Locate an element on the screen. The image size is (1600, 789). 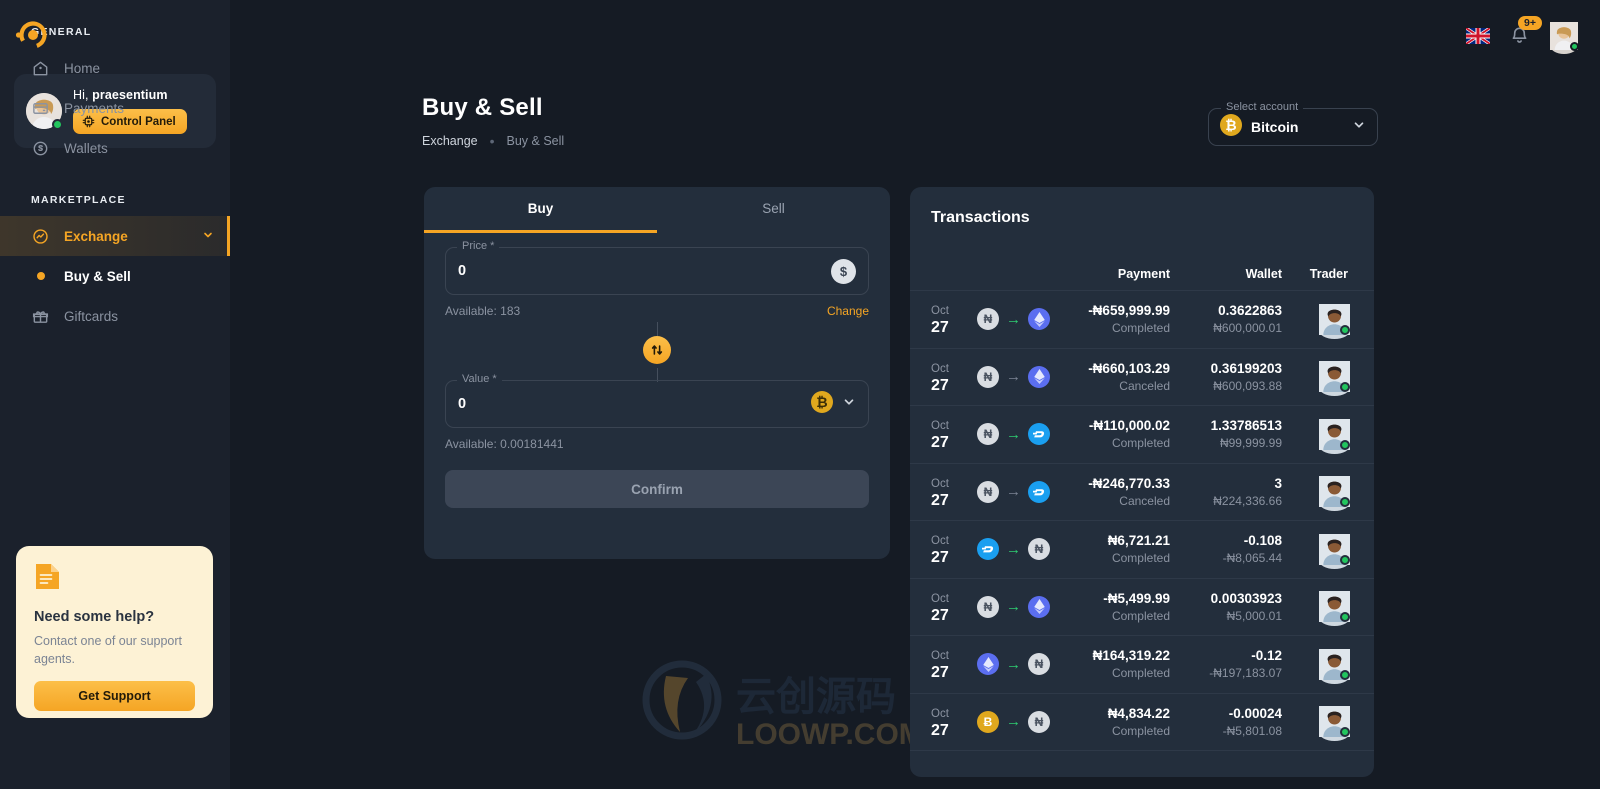
transaction-wallet-cell: -0.108 -₦8,065.44 is located at coordinates (1230, 549).